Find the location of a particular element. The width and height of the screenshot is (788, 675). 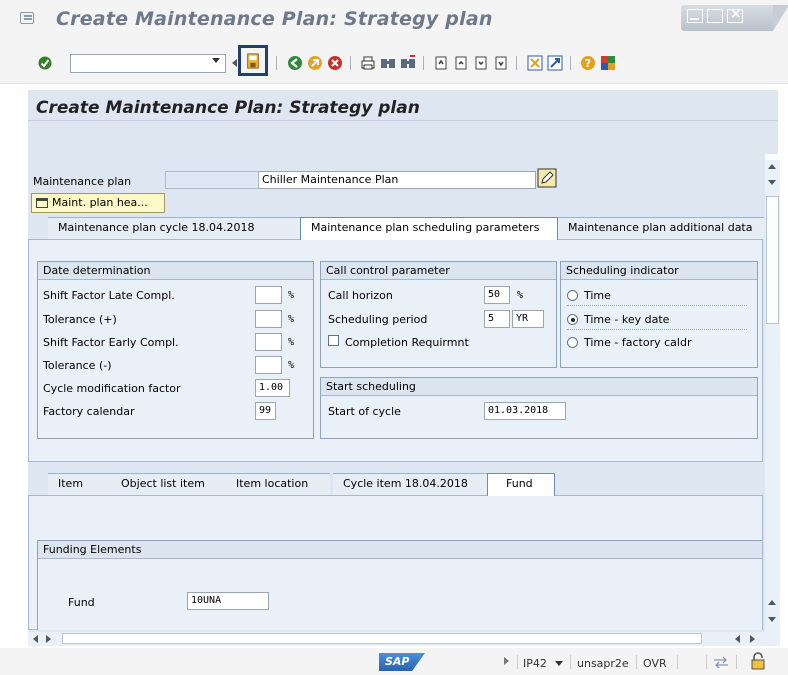

find-next-icon is located at coordinates (408, 63).